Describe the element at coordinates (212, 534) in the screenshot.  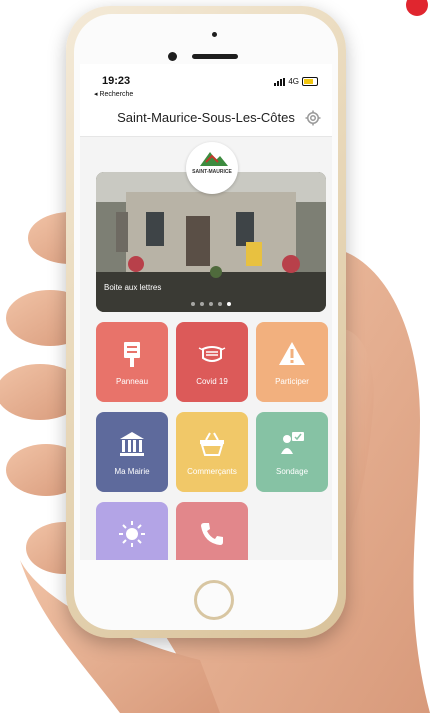
I see `phone-icon` at that location.